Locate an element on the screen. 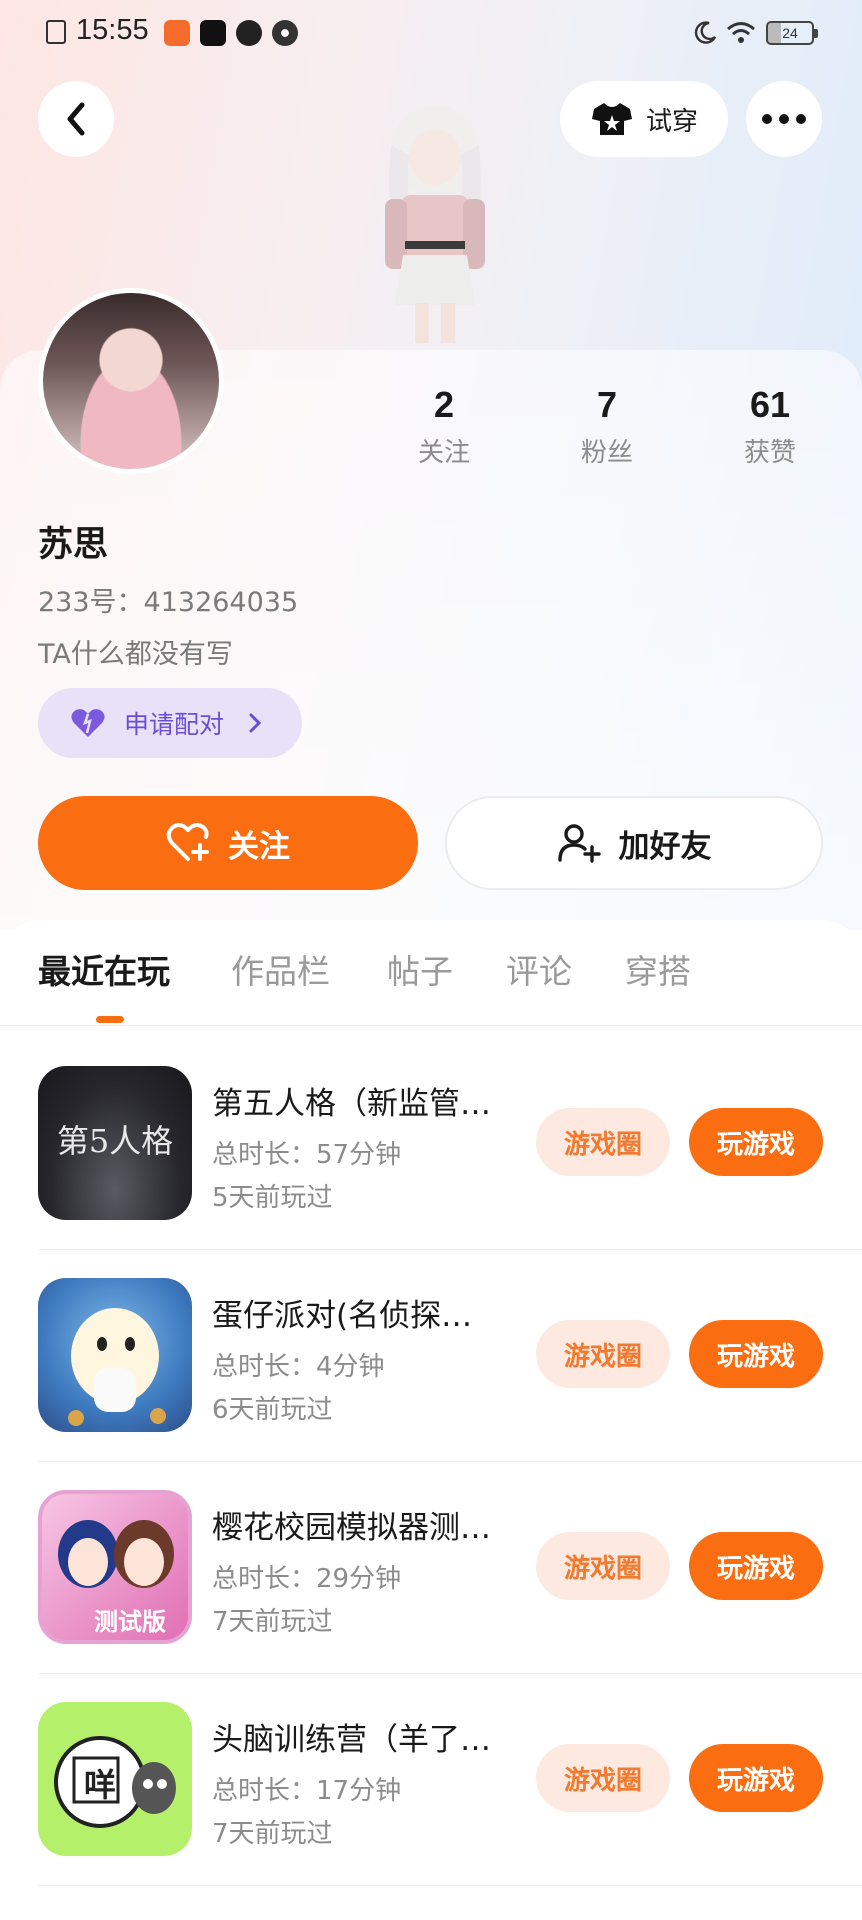 The image size is (862, 1920). game-row: 咩 头脑训练营（羊了… 总时长：17分钟 7天前玩过 游戏圈 玩游戏 is located at coordinates (431, 1808).